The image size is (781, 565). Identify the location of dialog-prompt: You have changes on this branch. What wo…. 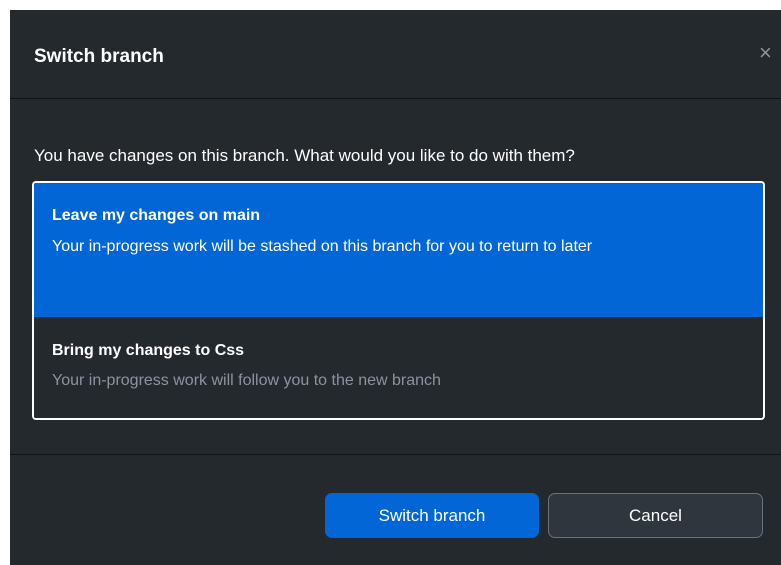
(304, 155).